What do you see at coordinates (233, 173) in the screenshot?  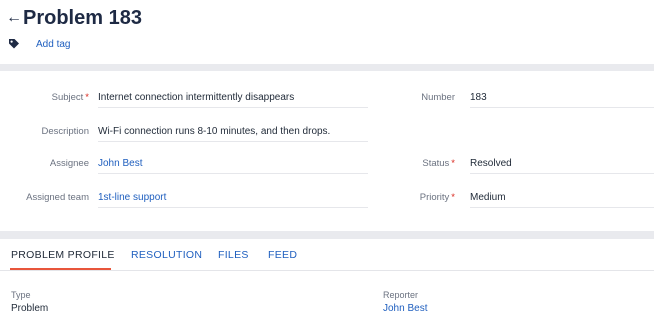 I see `assignee-underline` at bounding box center [233, 173].